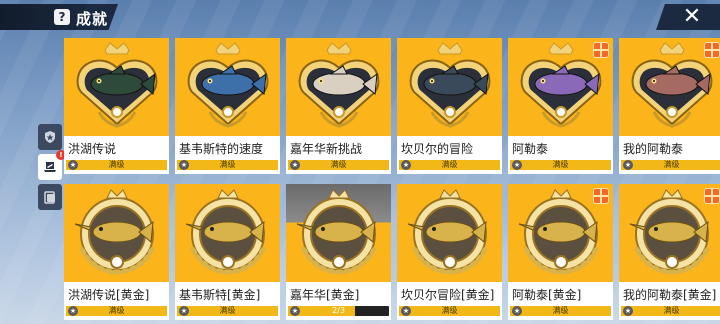 Image resolution: width=720 pixels, height=324 pixels. I want to click on achievement-info: 洪湖传说 ★ 满级, so click(116, 155).